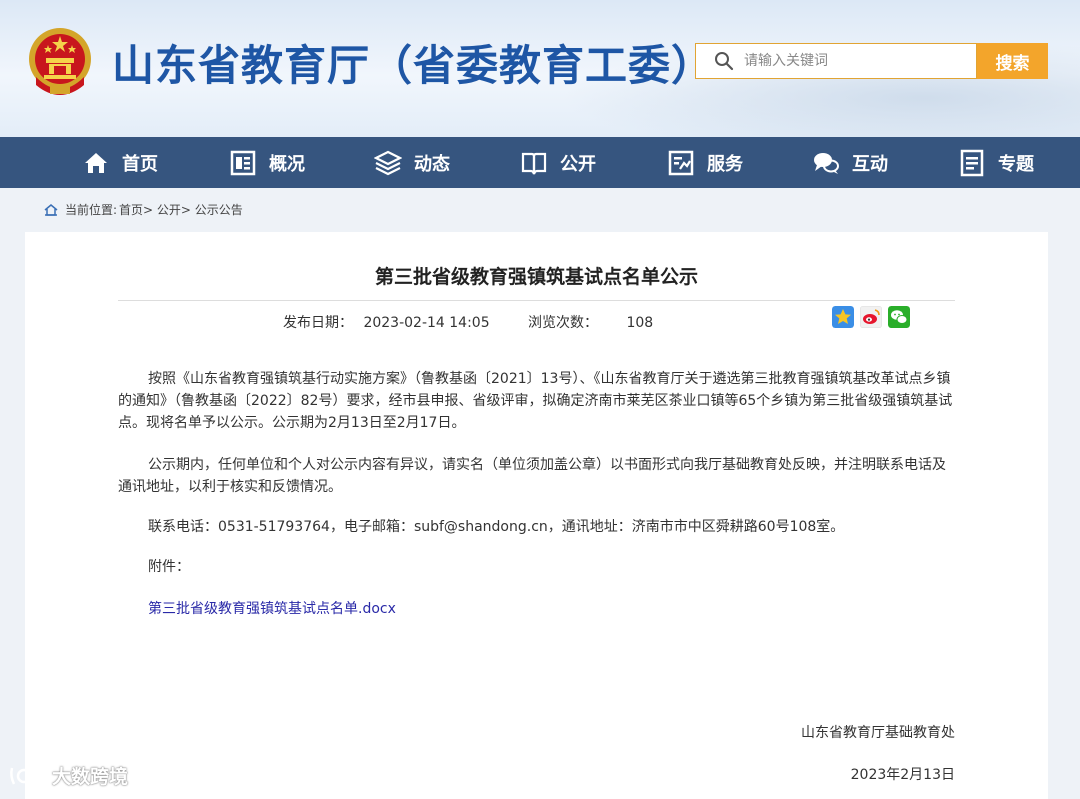 This screenshot has width=1080, height=799. I want to click on topic-icon, so click(972, 162).